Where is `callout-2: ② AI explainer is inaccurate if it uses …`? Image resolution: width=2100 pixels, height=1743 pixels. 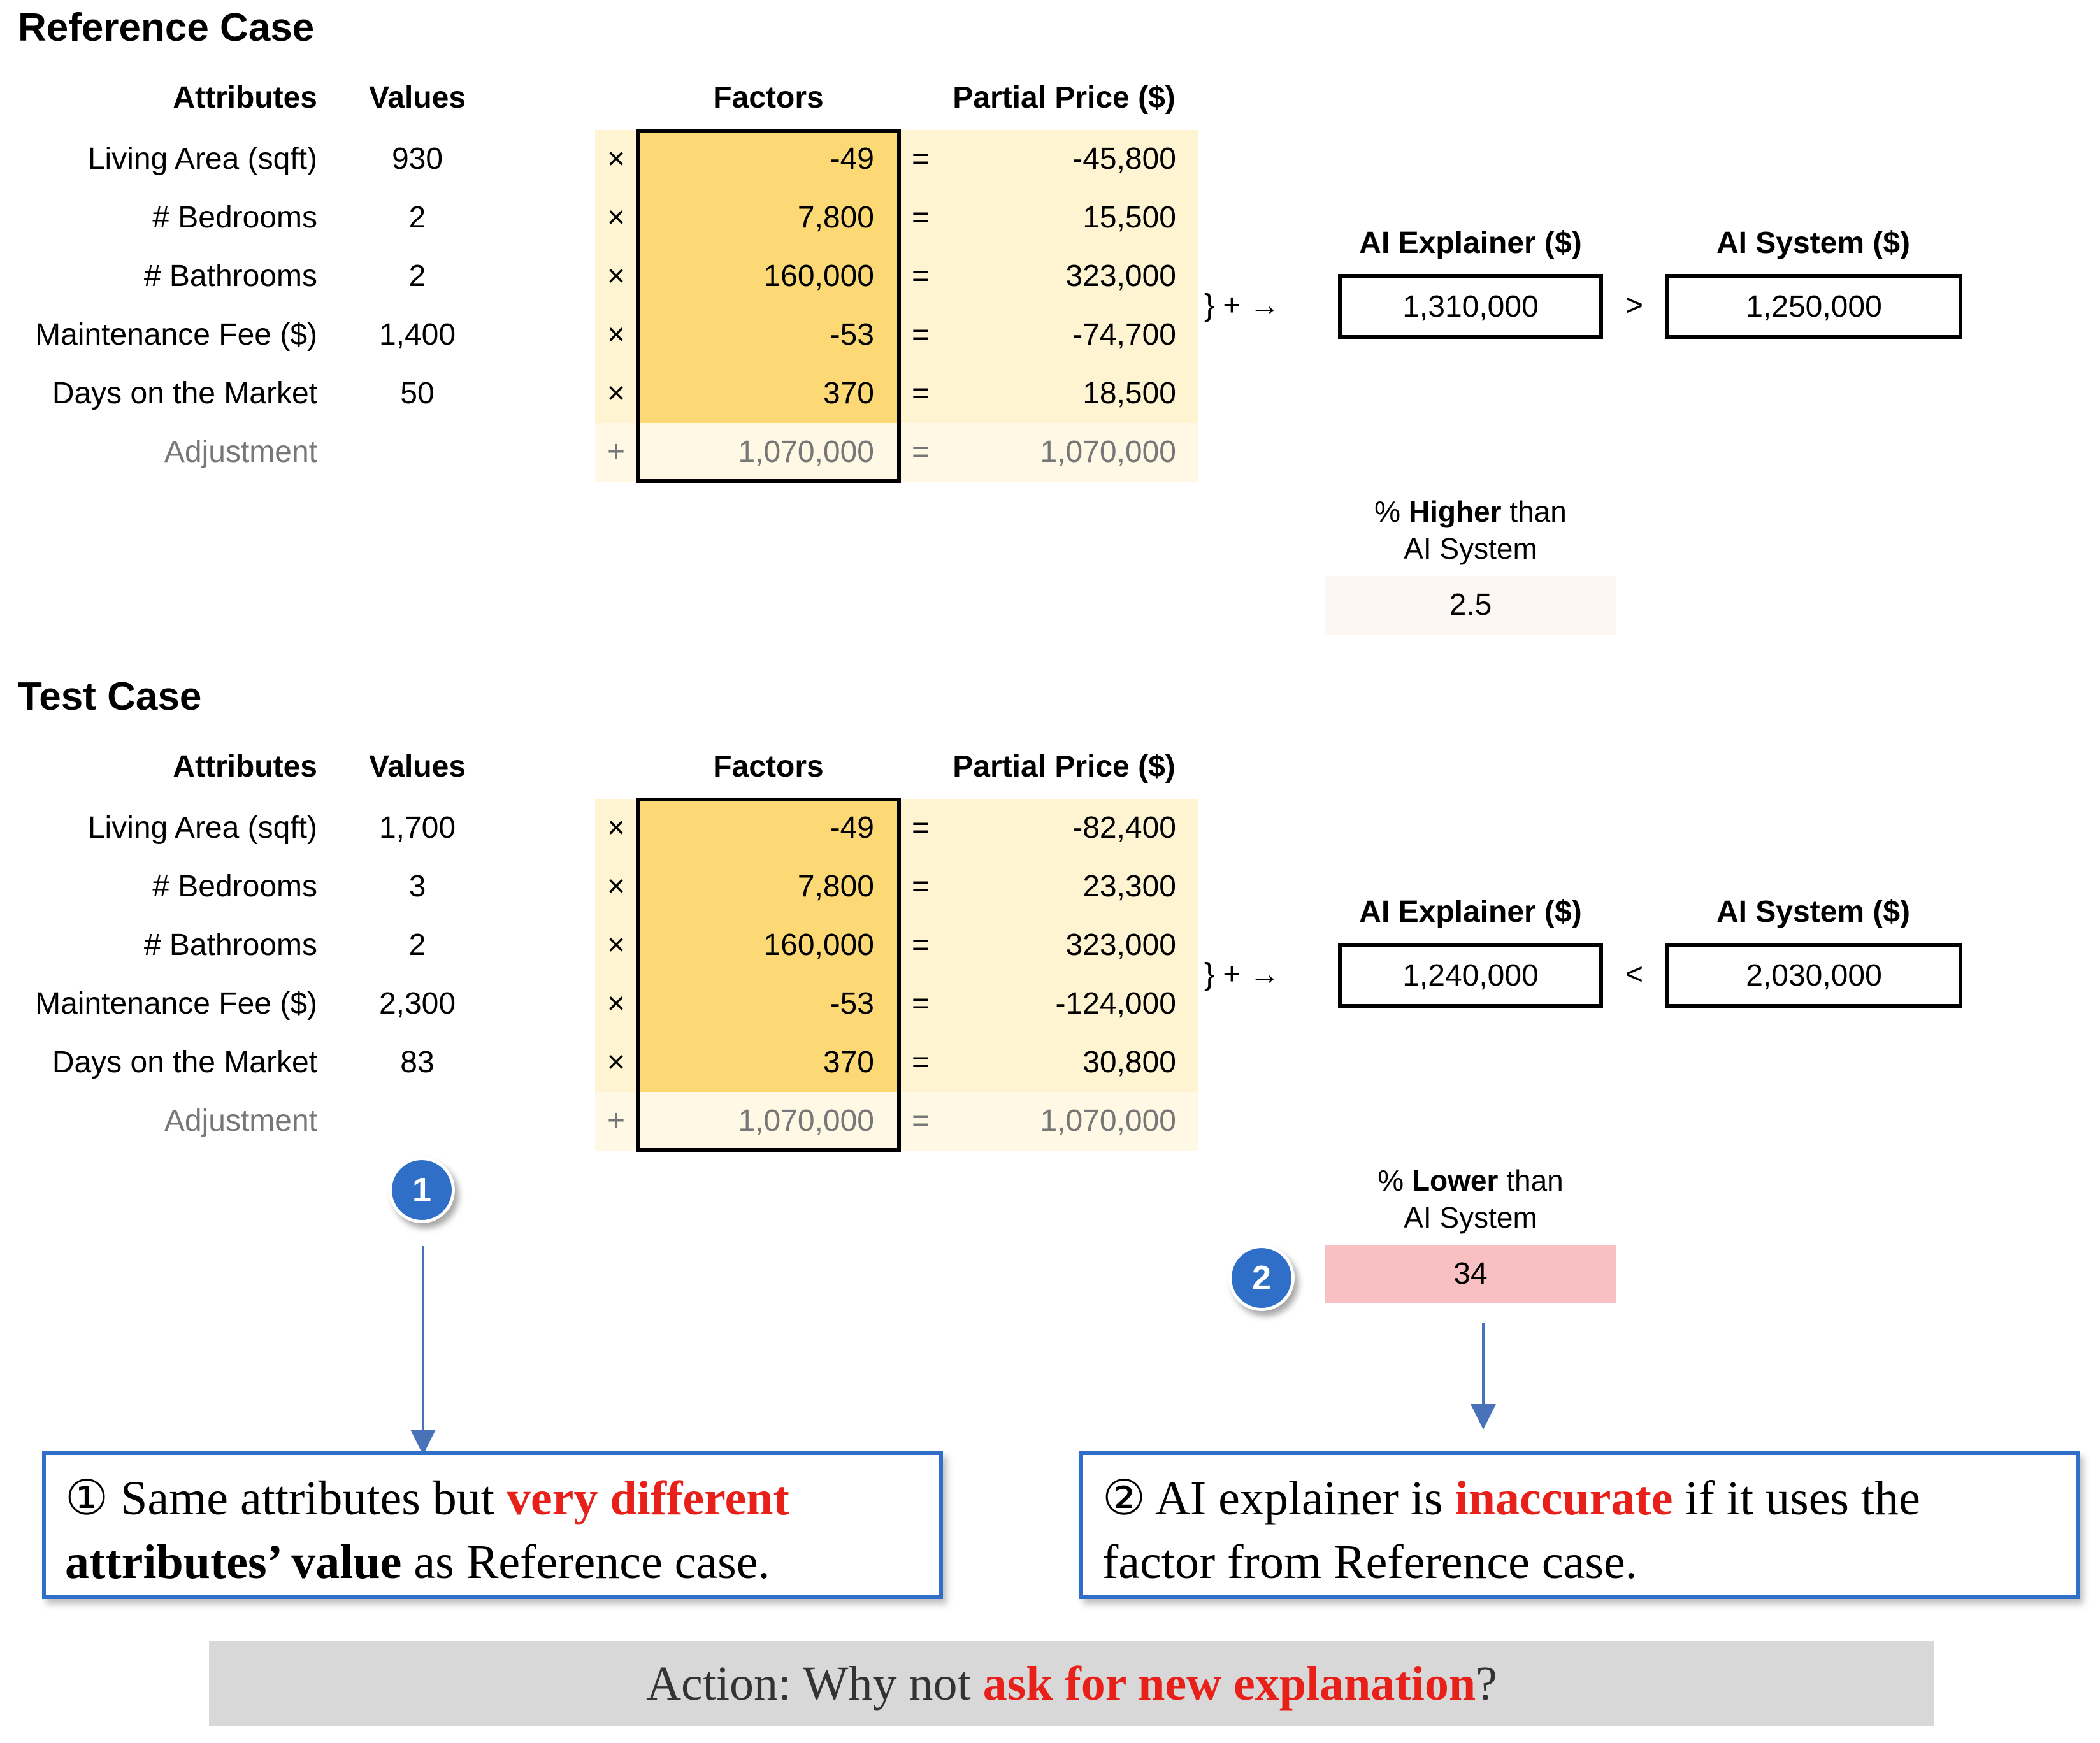 callout-2: ② AI explainer is inaccurate if it uses … is located at coordinates (1579, 1525).